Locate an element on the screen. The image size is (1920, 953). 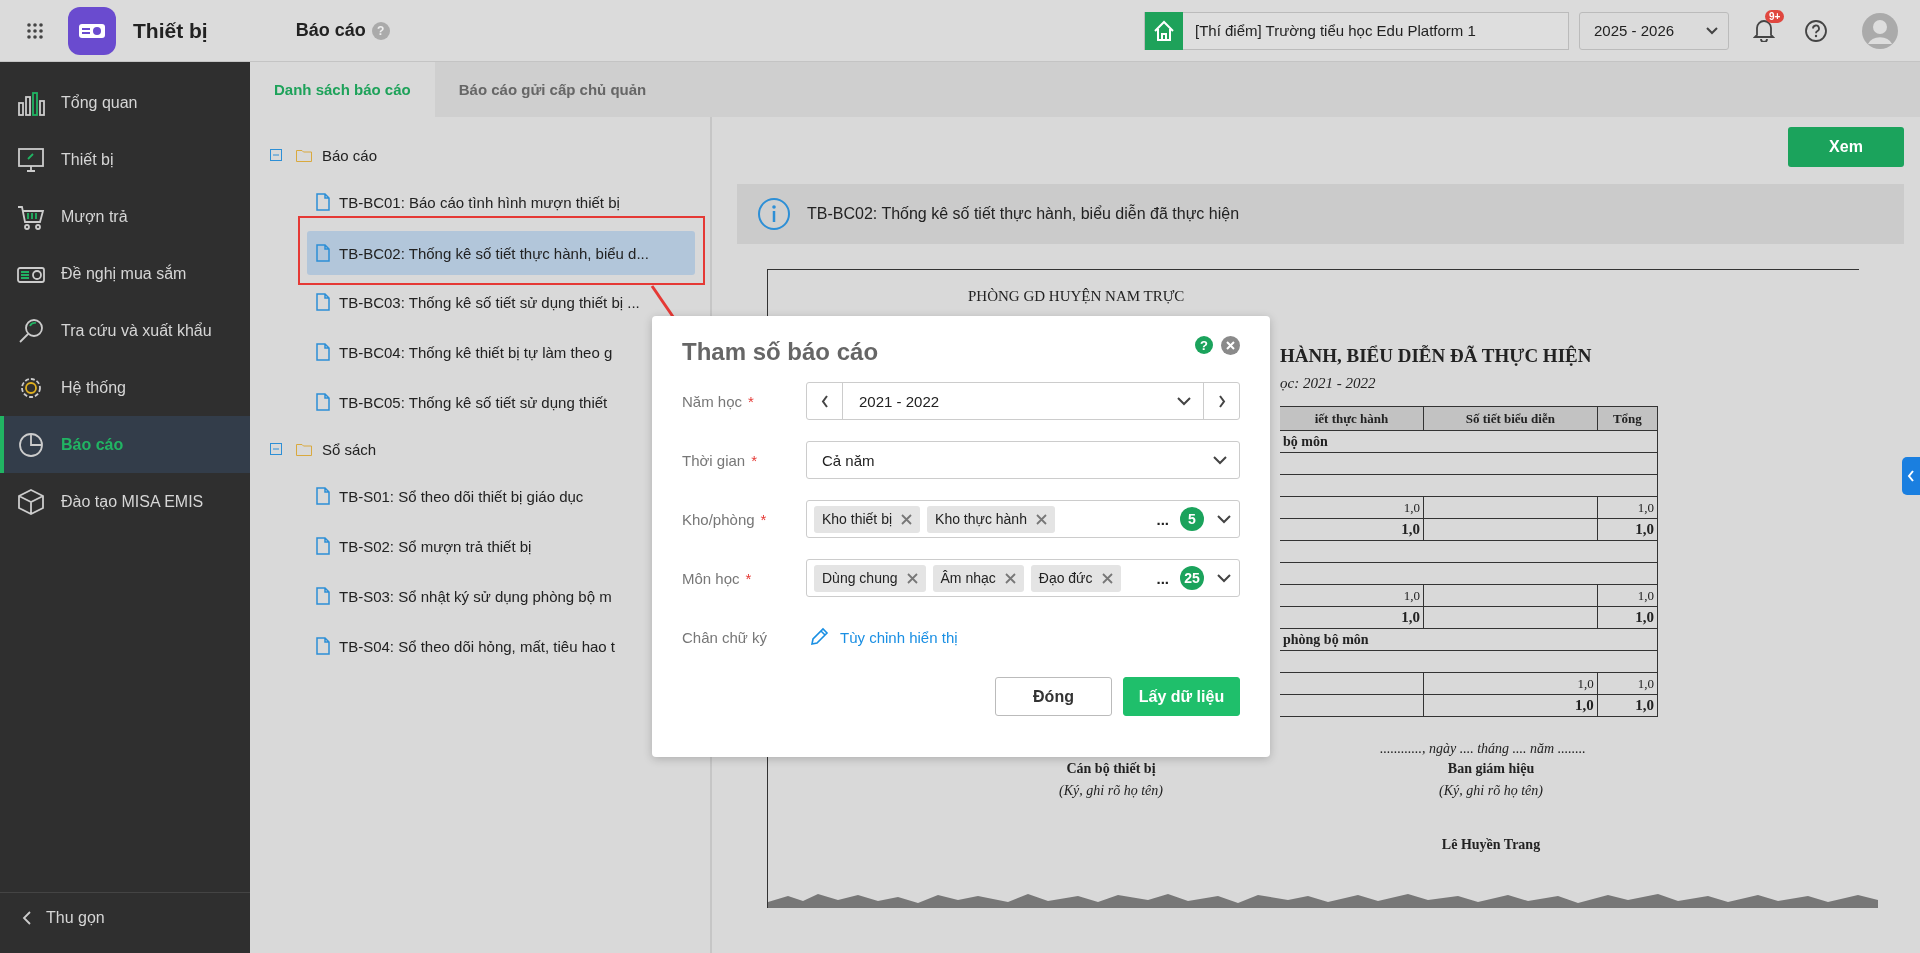
tag-chip: Kho thiết bị is located at coordinates (867, 519).